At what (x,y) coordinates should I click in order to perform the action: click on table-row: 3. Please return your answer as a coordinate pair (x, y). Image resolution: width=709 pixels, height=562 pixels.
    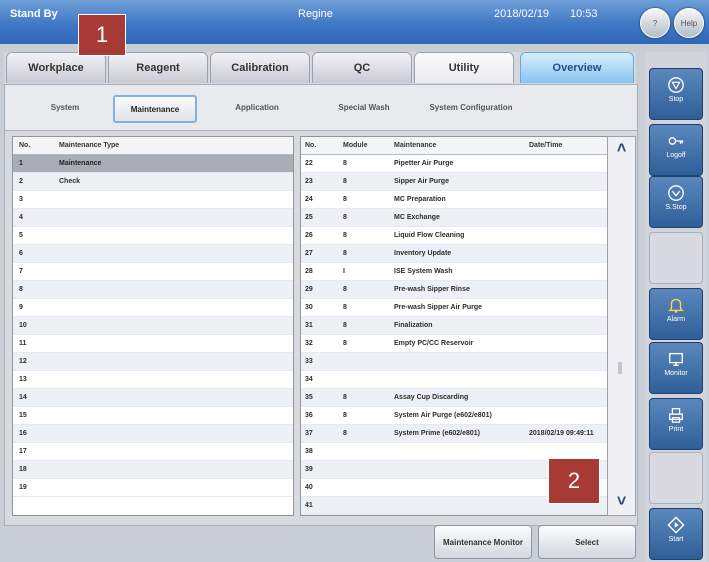
    Looking at the image, I should click on (153, 200).